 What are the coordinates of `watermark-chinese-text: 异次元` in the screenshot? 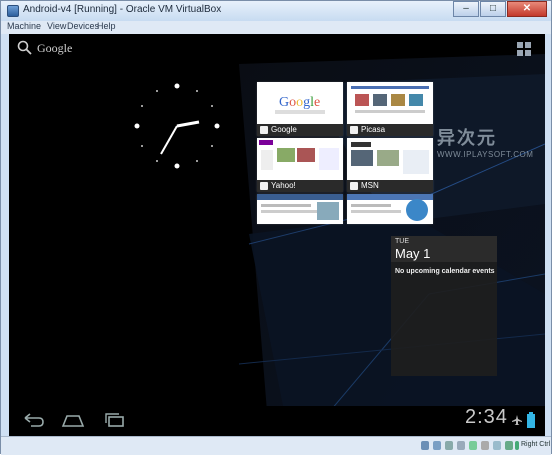 It's located at (467, 138).